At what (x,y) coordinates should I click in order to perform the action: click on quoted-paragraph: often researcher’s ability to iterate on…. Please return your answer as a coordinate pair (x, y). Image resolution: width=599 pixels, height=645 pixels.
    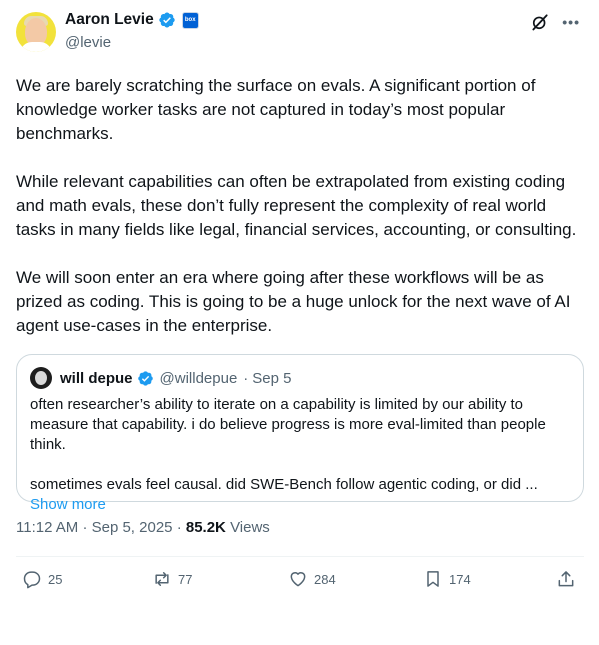
    Looking at the image, I should click on (288, 424).